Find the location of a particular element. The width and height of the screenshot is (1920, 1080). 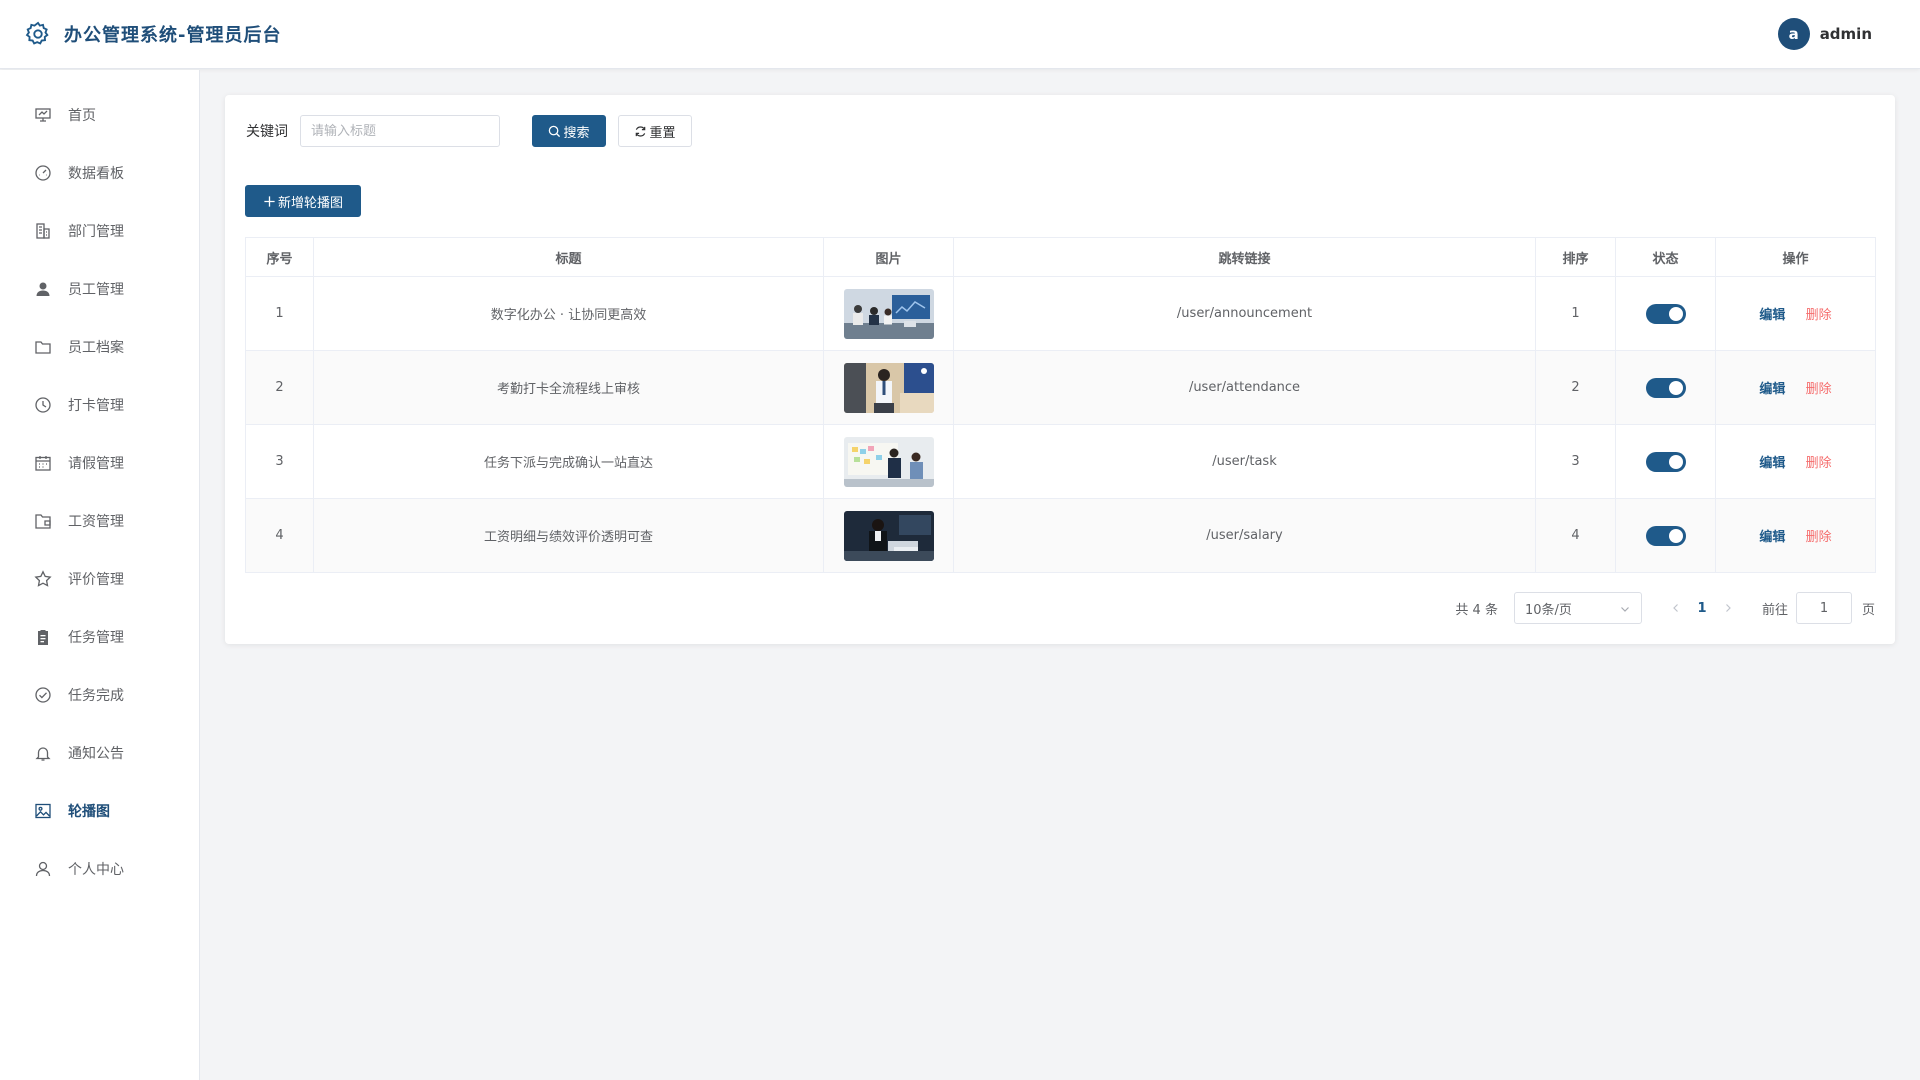

table-row: 4 工资明细与绩效评价透明可查 /user/salary 4 编辑 删除 is located at coordinates (1060, 535).